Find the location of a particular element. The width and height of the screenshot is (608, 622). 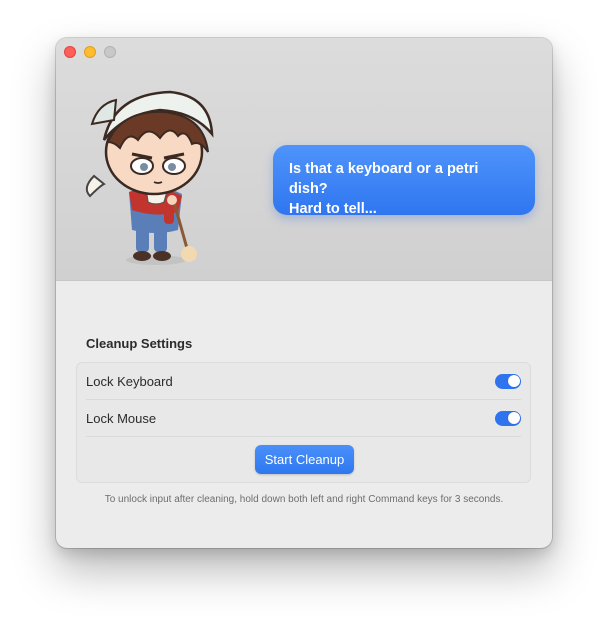

zoom-button is located at coordinates (110, 52).